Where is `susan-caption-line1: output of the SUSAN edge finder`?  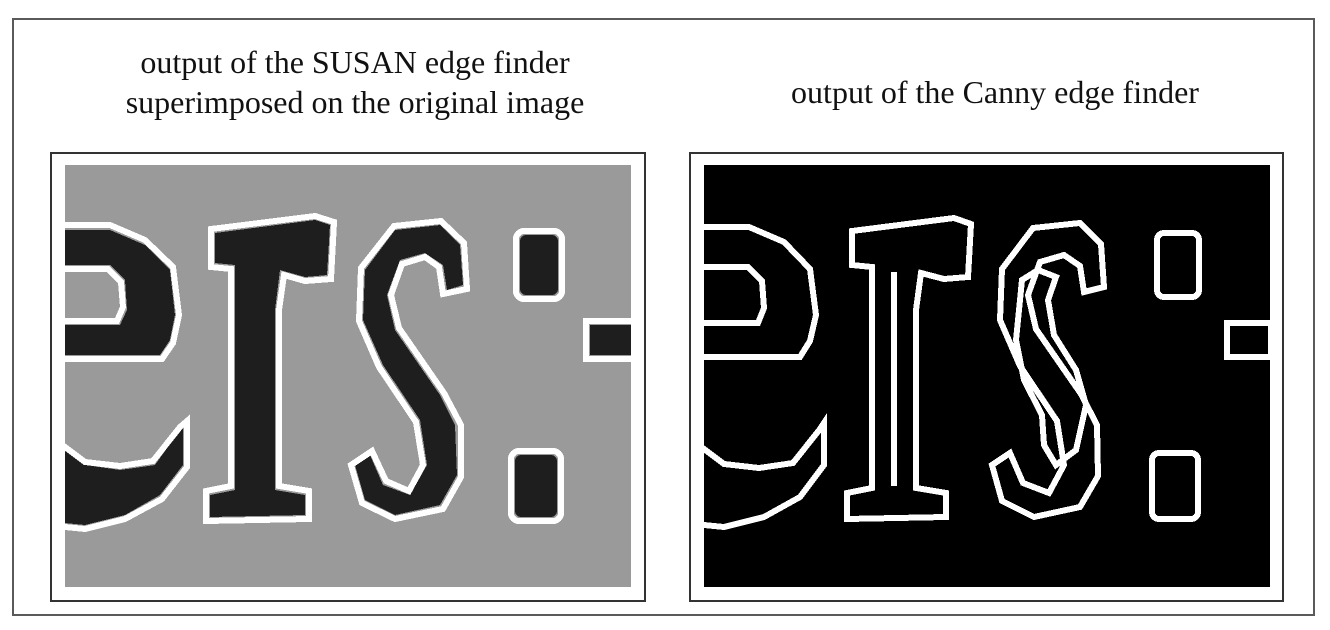 susan-caption-line1: output of the SUSAN edge finder is located at coordinates (355, 62).